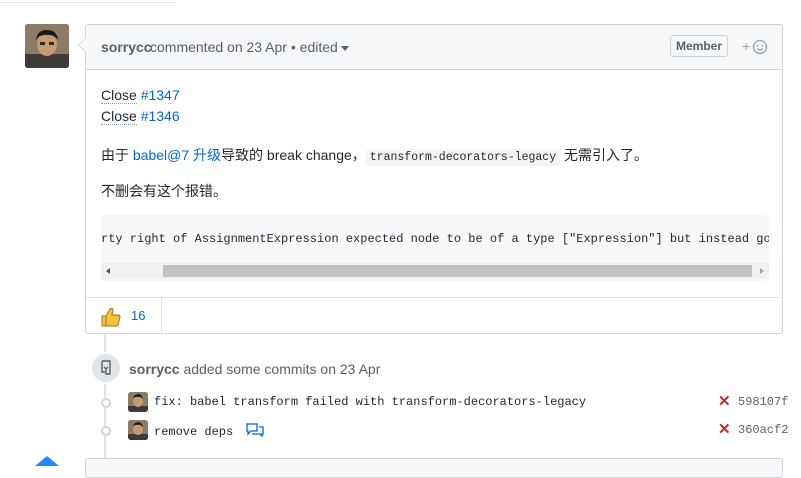  I want to click on scroll-thumb, so click(457, 271).